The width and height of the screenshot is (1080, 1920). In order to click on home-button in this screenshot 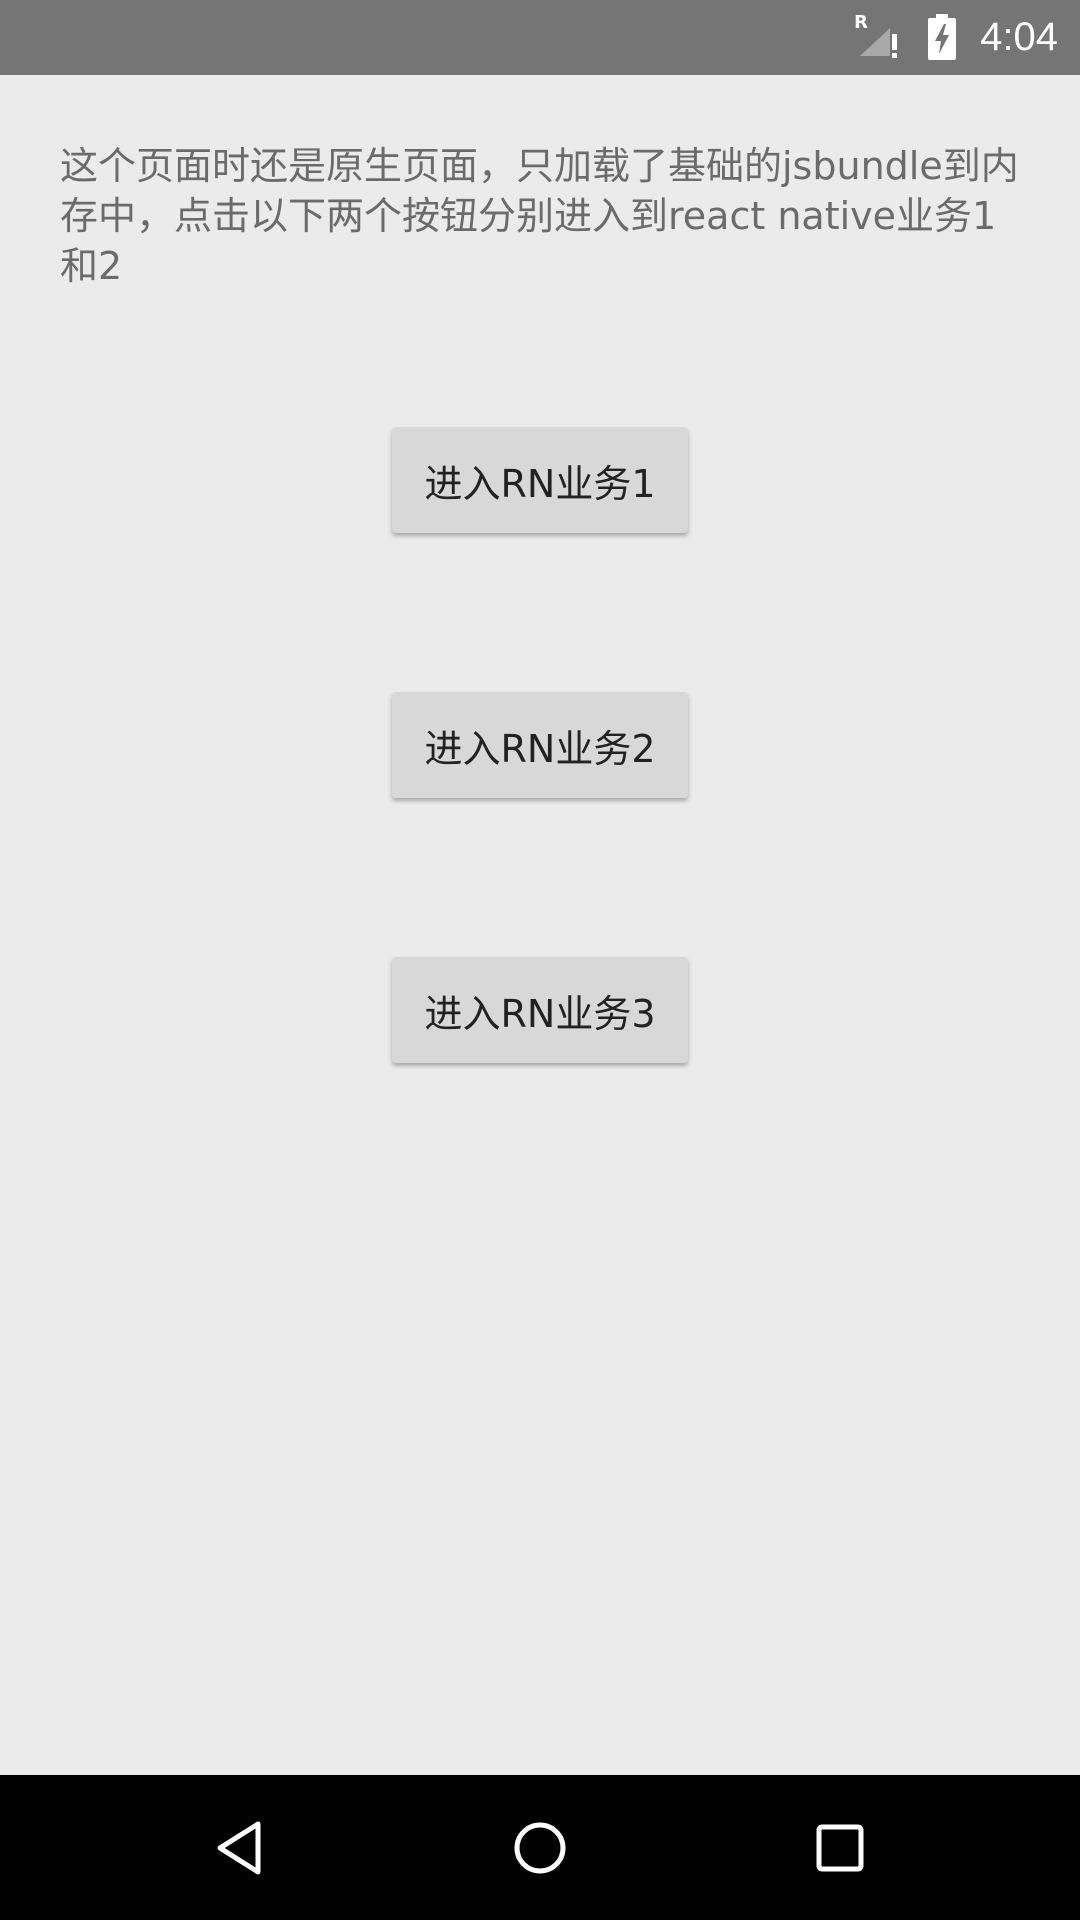, I will do `click(540, 1847)`.